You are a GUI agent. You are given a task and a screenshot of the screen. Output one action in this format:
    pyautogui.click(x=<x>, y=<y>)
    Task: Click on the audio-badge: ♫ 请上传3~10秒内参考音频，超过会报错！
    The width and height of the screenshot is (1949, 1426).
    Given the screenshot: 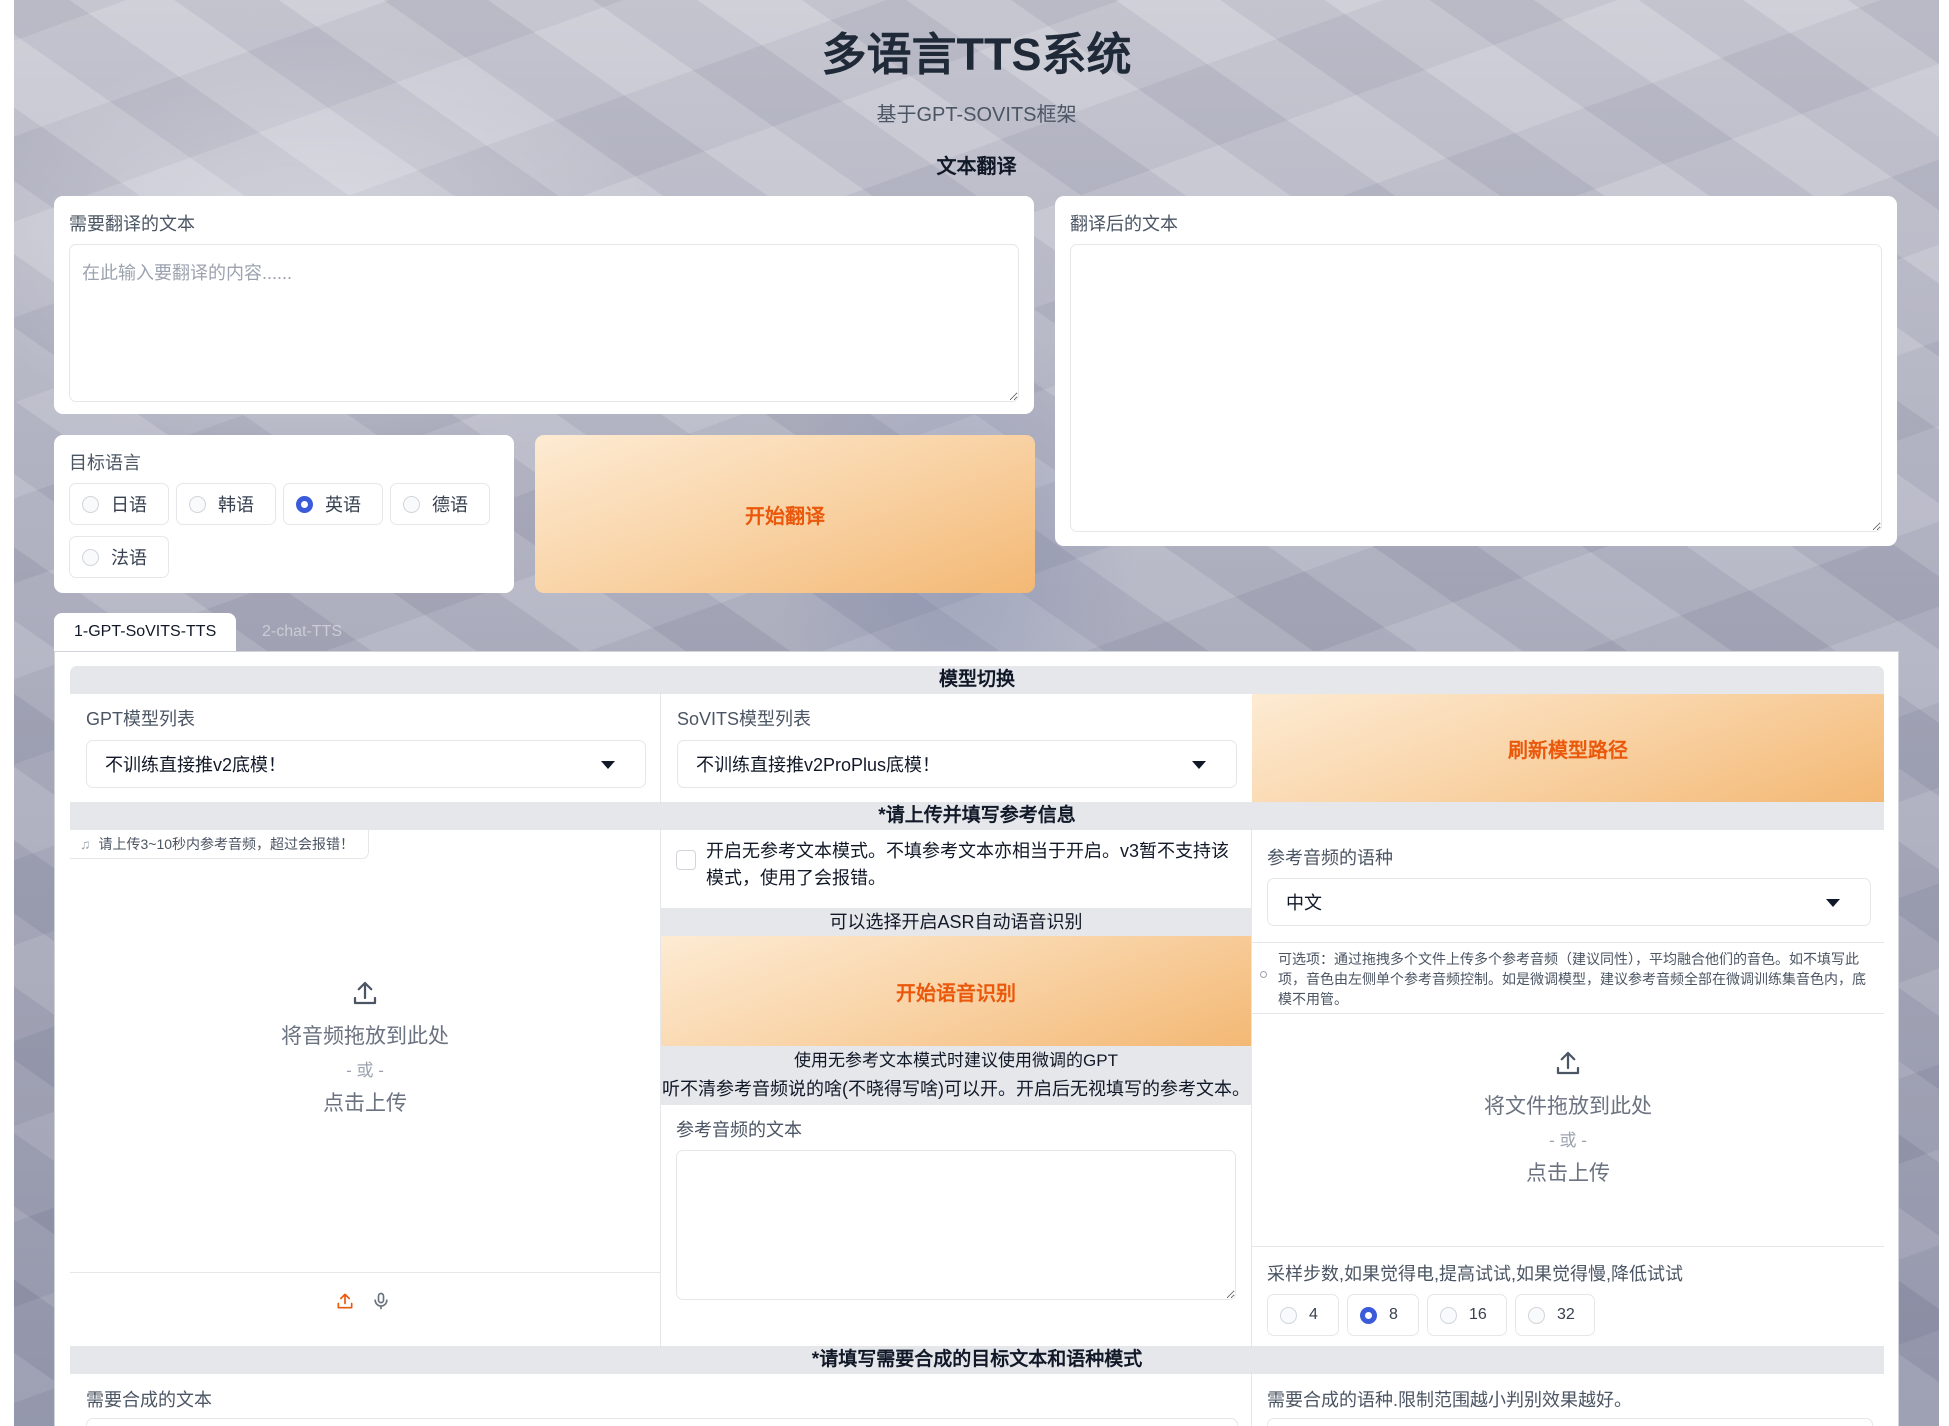 What is the action you would take?
    pyautogui.click(x=220, y=844)
    